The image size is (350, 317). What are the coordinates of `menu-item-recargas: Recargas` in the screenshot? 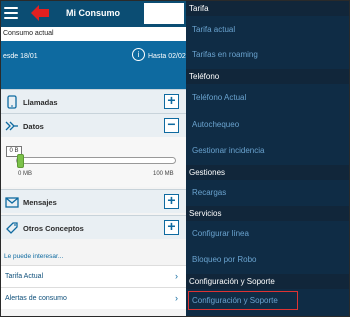 It's located at (209, 192).